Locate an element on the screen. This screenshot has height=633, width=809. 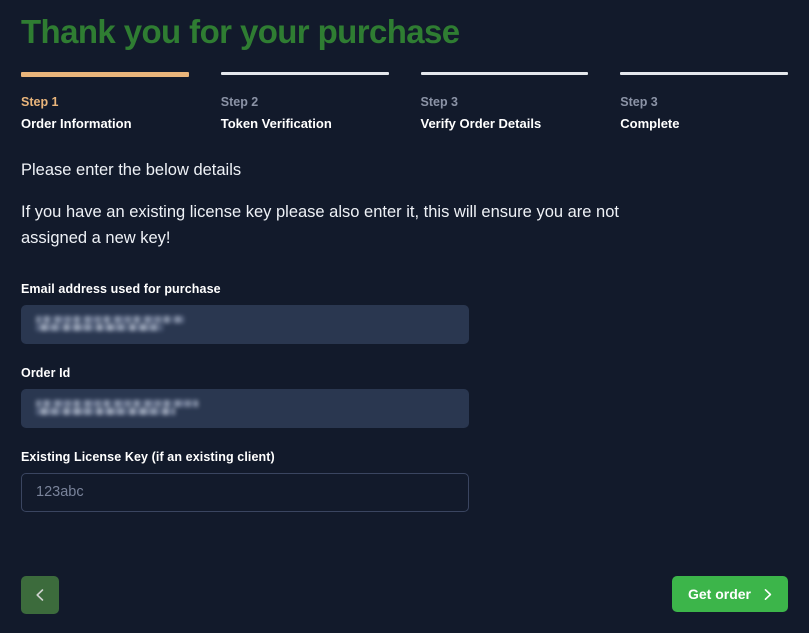
get-order-label: Get order is located at coordinates (719, 594).